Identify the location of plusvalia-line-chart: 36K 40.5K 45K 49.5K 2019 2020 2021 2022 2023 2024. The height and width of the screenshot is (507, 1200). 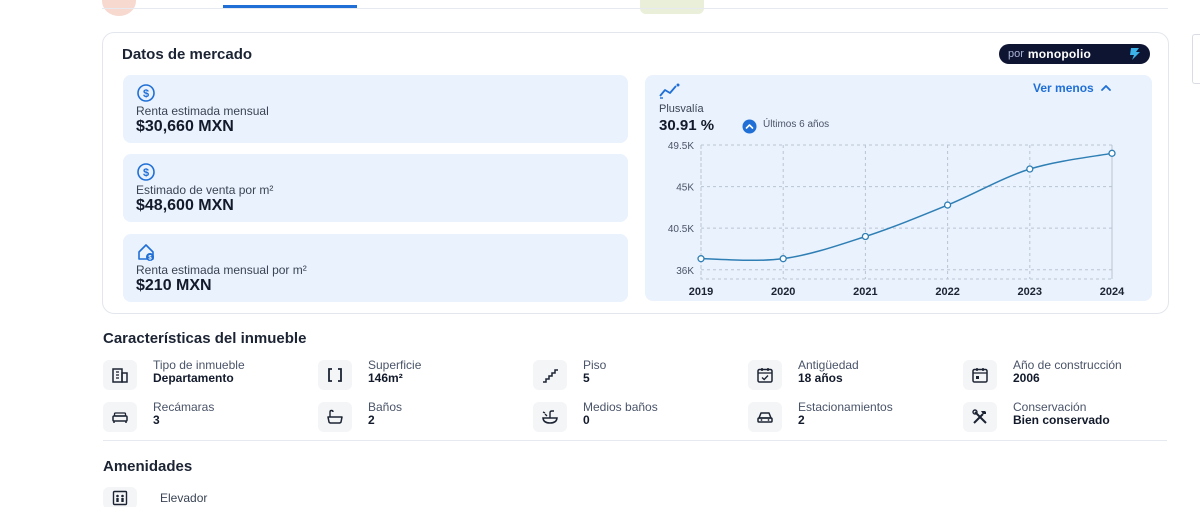
(896, 219).